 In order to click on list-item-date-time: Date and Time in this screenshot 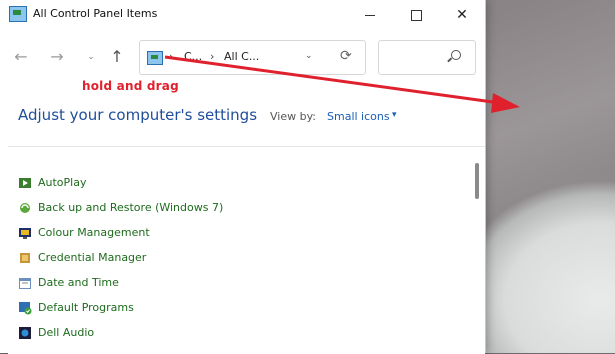, I will do `click(168, 283)`.